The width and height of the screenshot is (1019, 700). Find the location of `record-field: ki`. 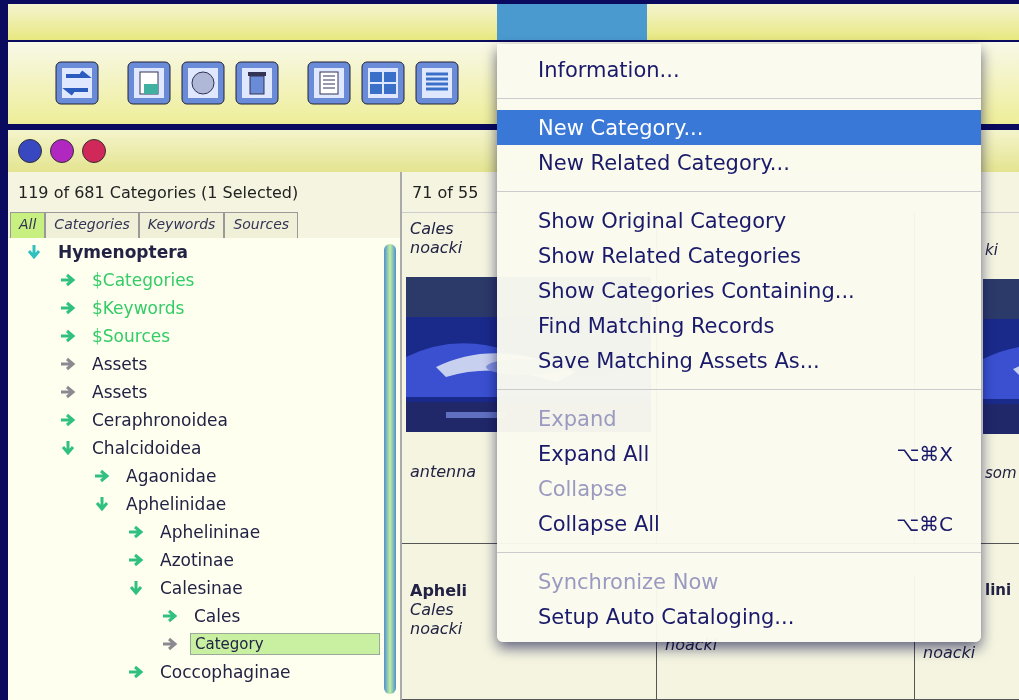

record-field: ki is located at coordinates (960, 250).